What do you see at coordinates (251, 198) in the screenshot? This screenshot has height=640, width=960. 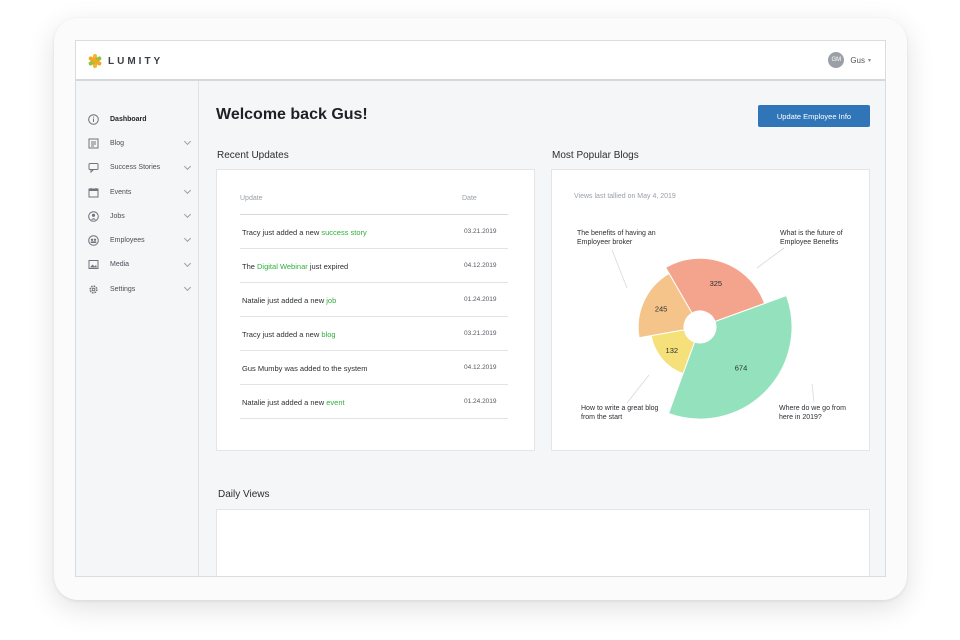 I see `column-header-update: Update` at bounding box center [251, 198].